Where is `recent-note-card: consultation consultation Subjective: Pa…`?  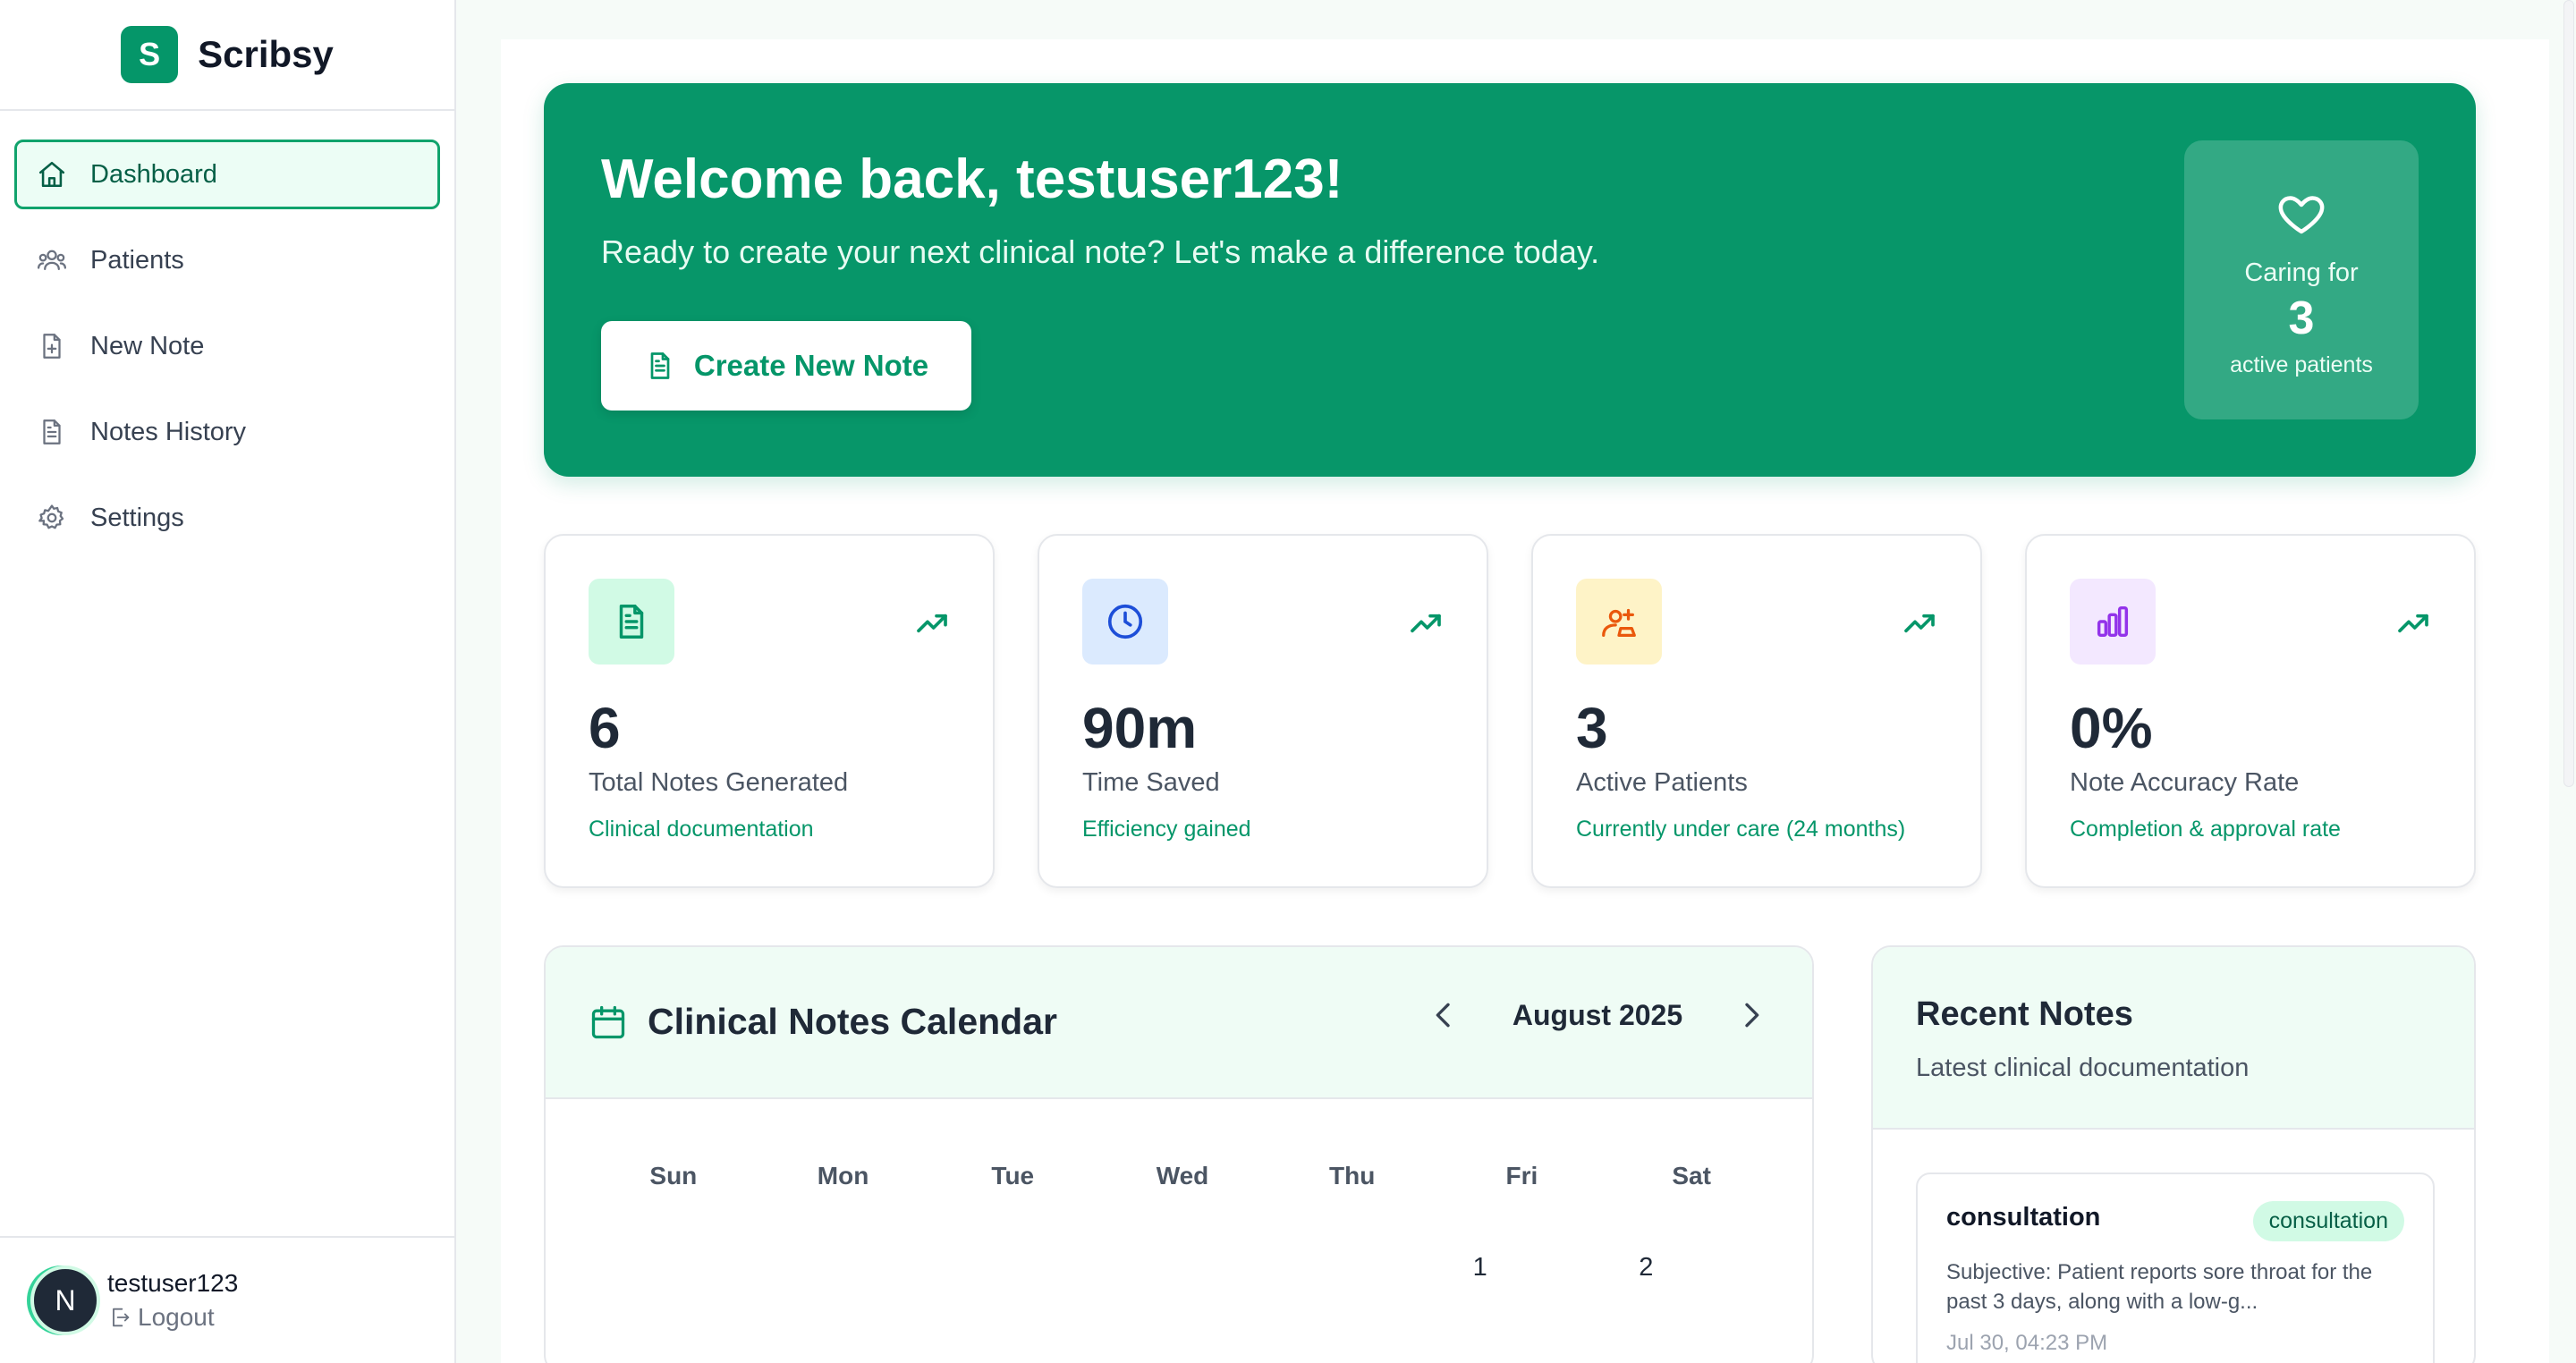 recent-note-card: consultation consultation Subjective: Pa… is located at coordinates (2175, 1268).